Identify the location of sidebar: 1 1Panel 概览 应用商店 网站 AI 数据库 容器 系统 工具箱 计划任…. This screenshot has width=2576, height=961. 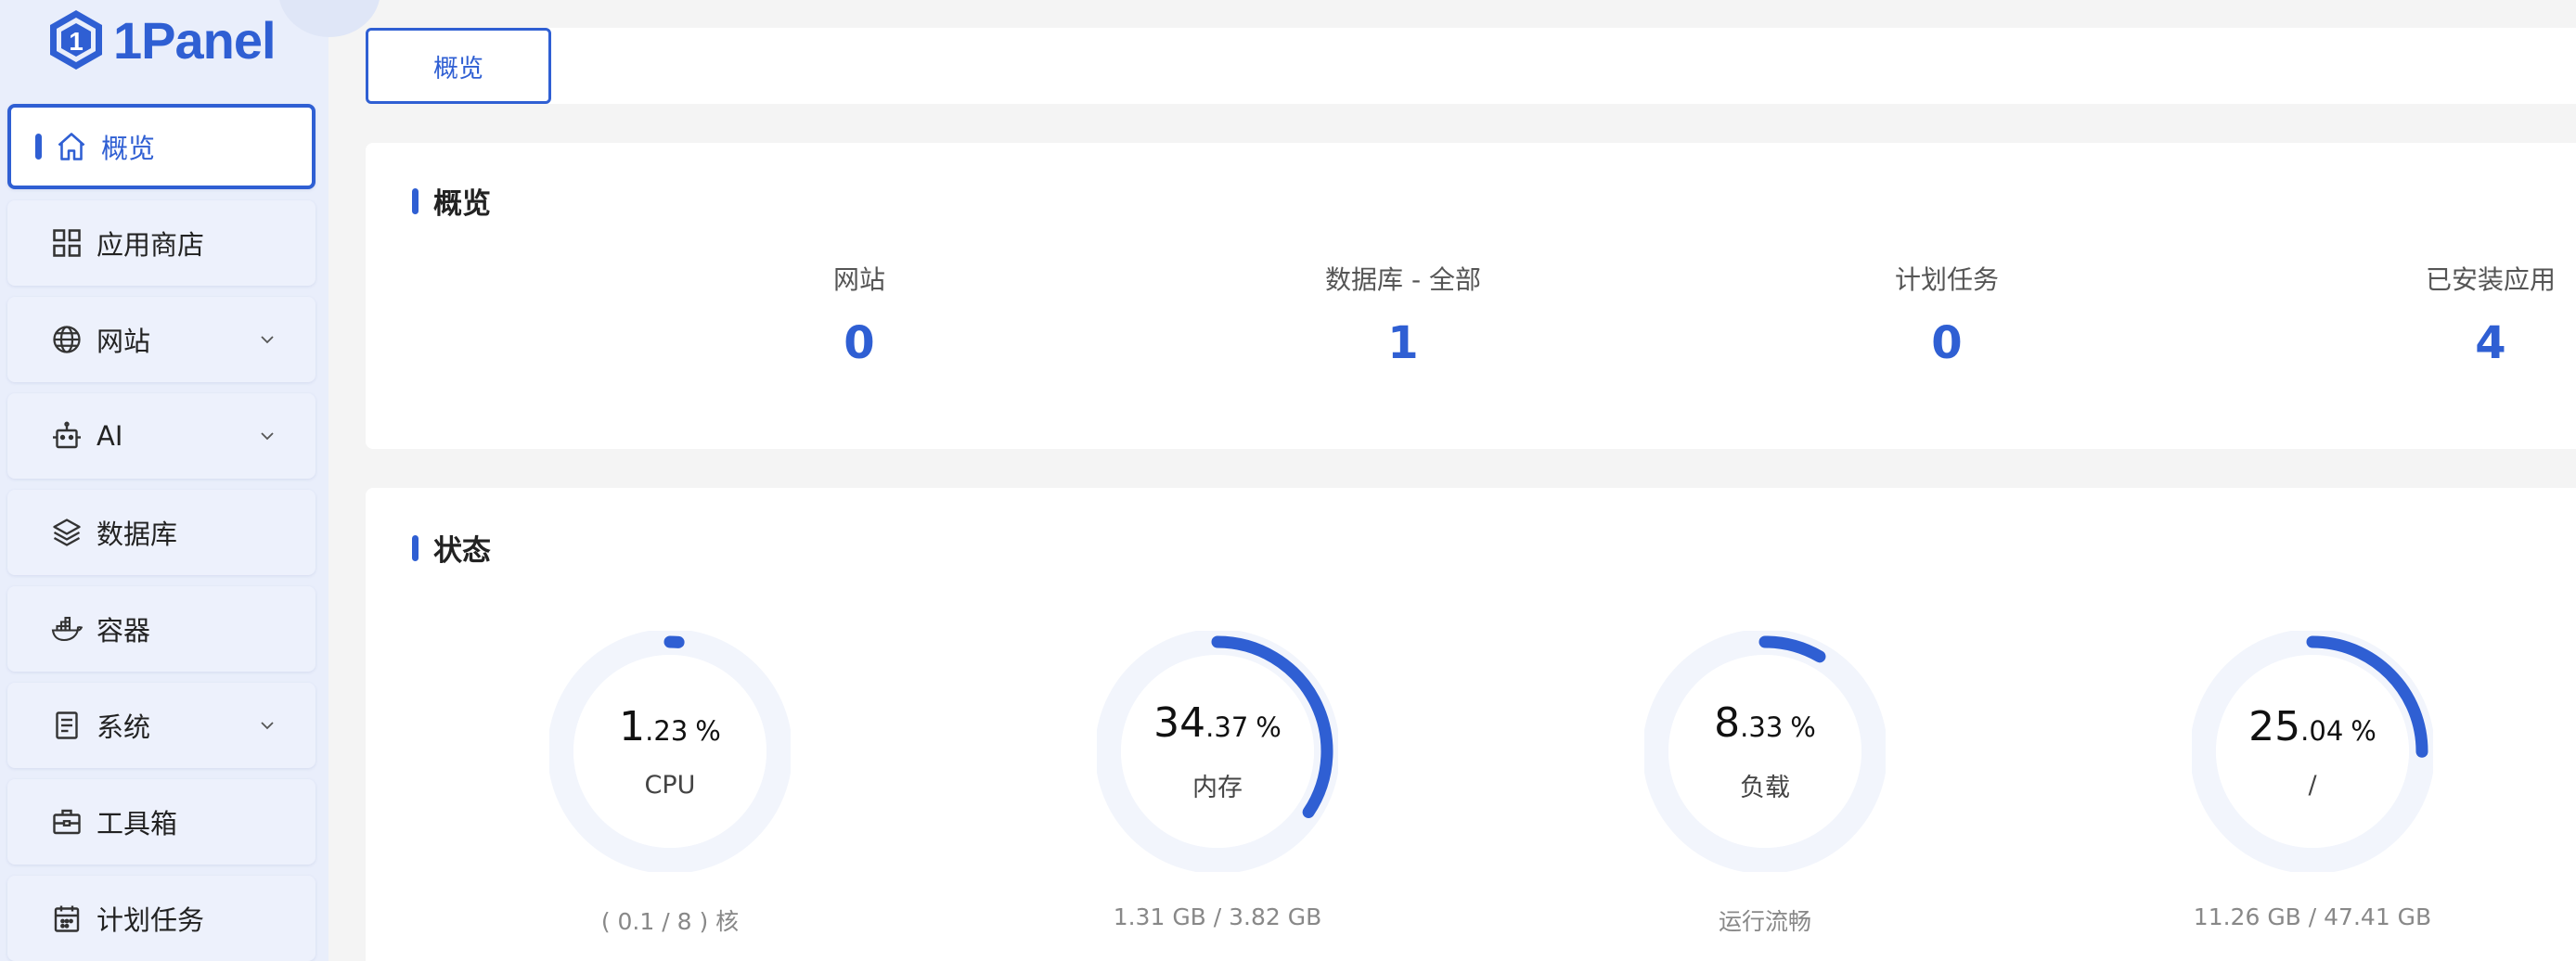
(190, 480).